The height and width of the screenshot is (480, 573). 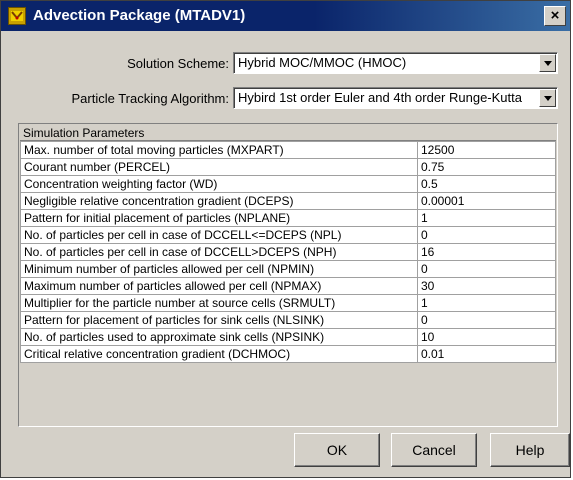 I want to click on solution-scheme-select: Hybrid MOC/MMOC (HMOC), so click(x=395, y=63).